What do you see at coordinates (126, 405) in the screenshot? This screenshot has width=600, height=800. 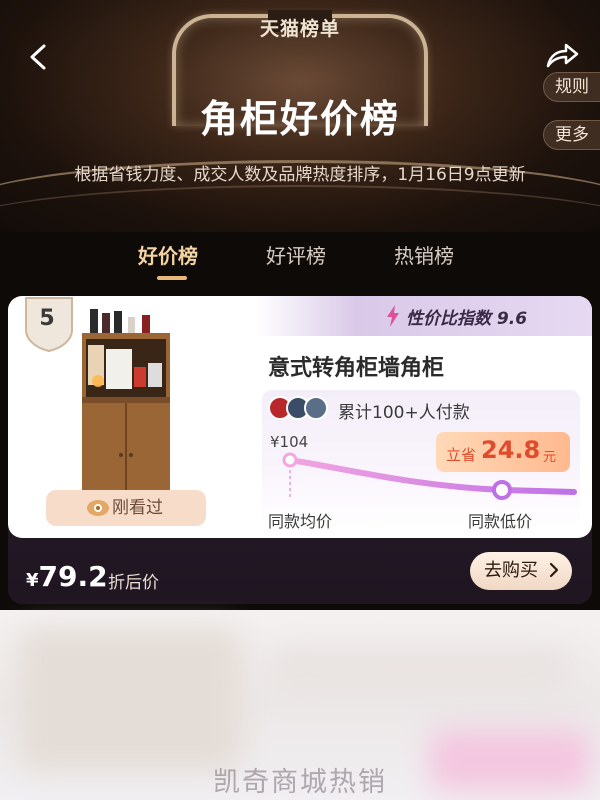 I see `product-image` at bounding box center [126, 405].